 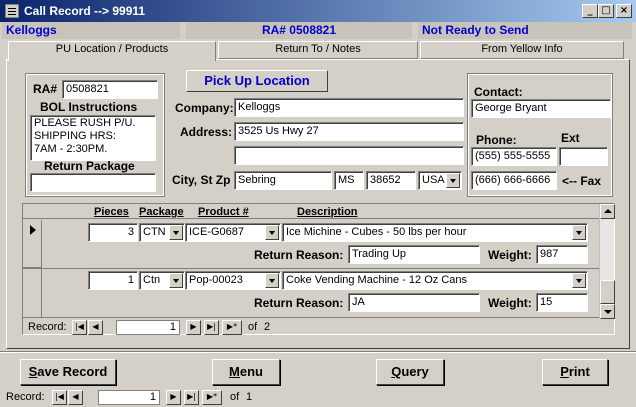 What do you see at coordinates (514, 156) in the screenshot?
I see `phone-field: (555) 555-5555` at bounding box center [514, 156].